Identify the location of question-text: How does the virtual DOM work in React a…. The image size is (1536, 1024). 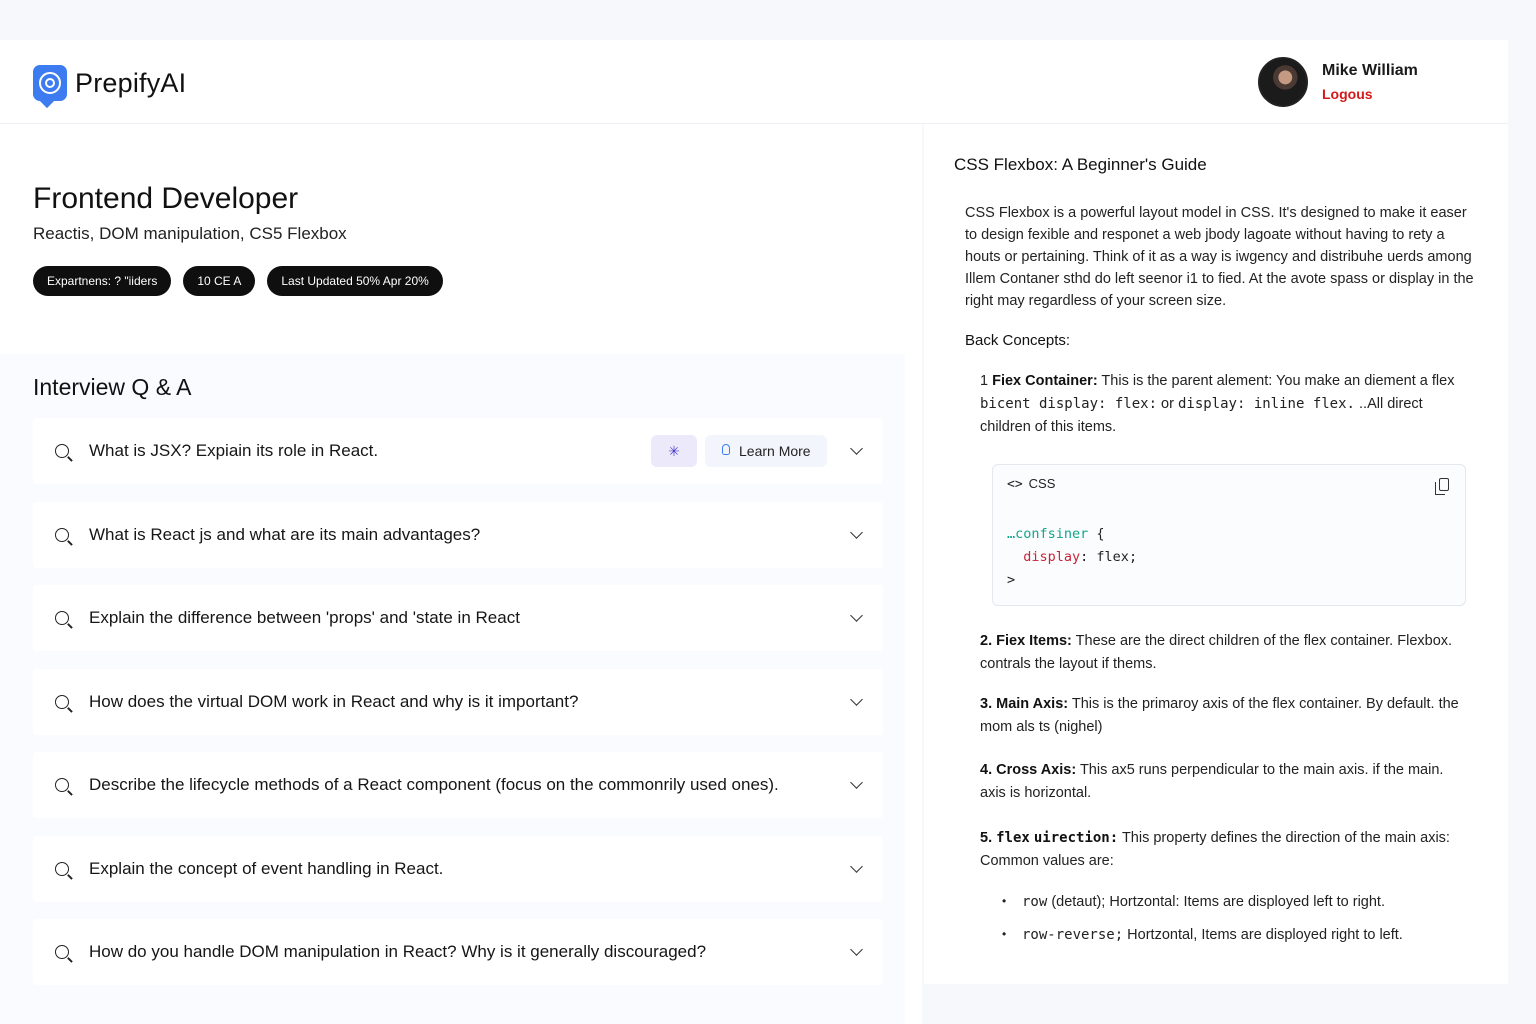
(334, 701).